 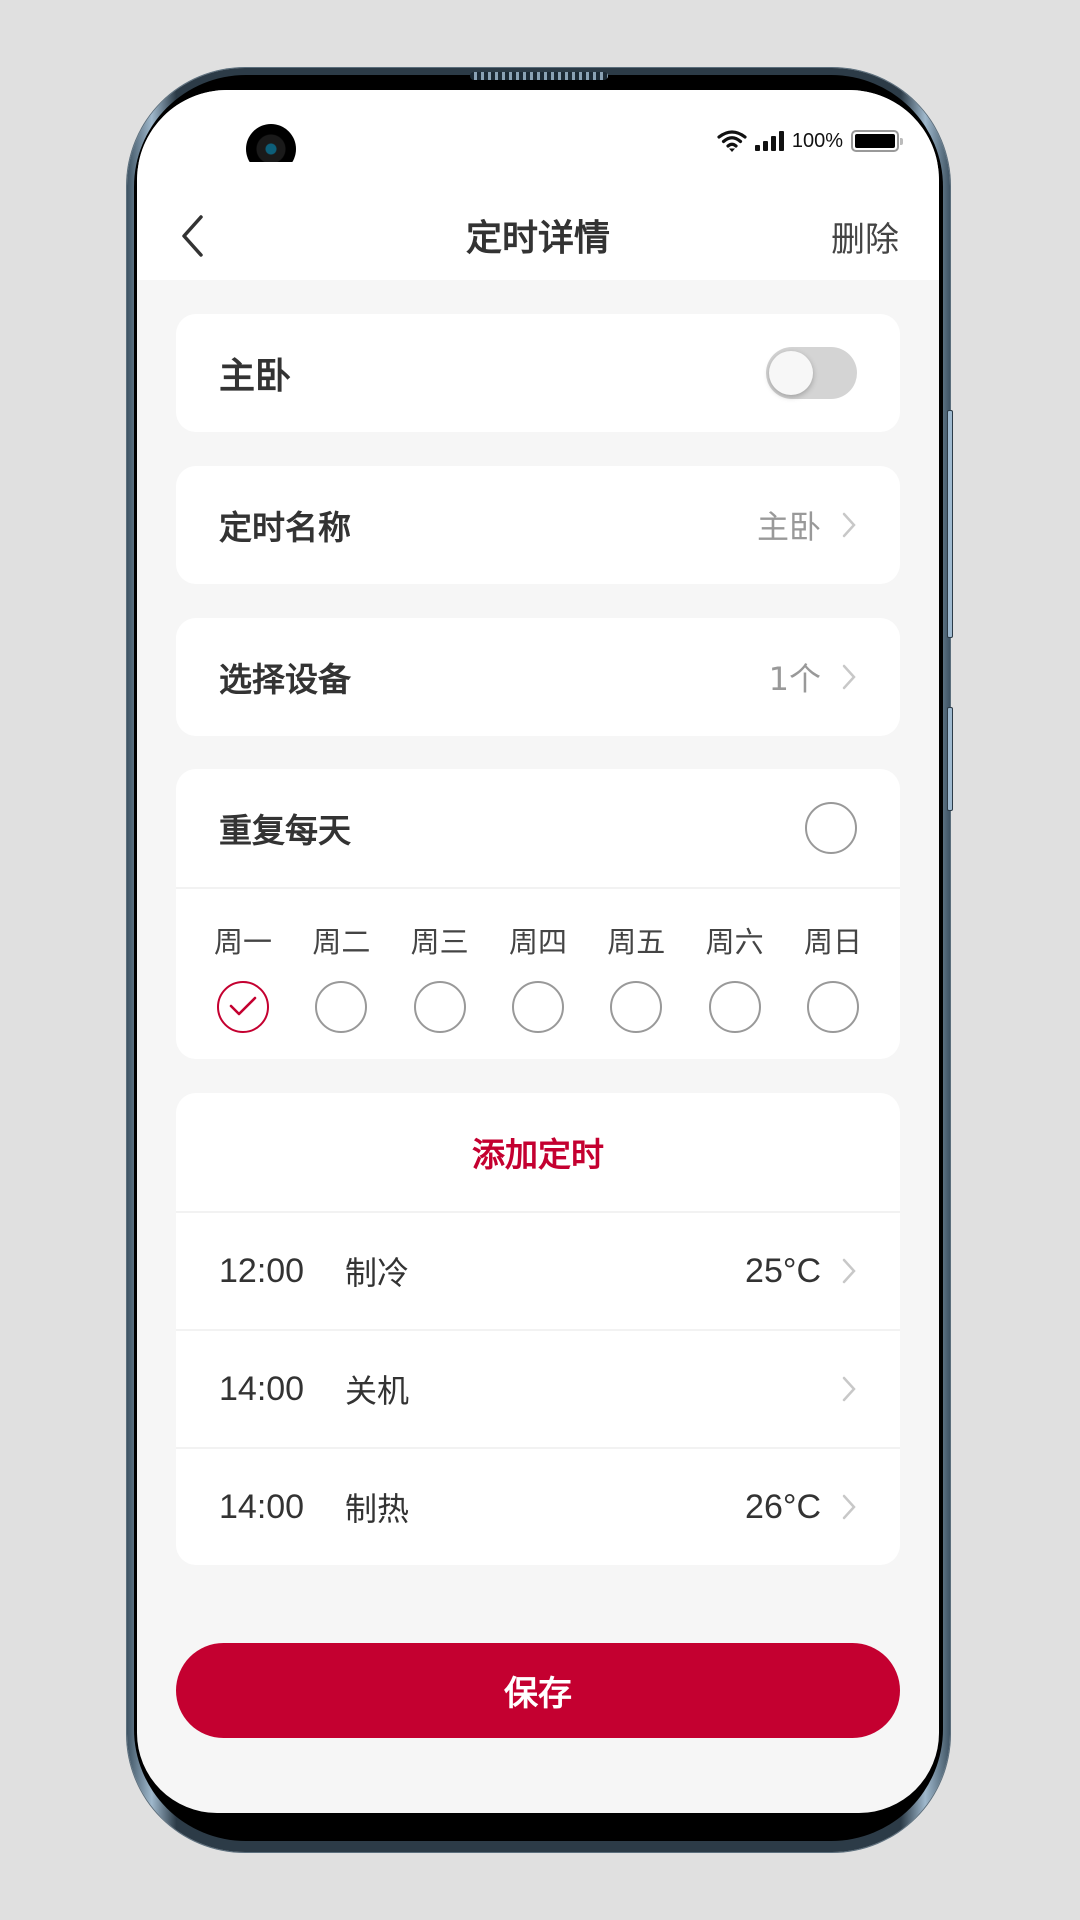 I want to click on checkmark-icon, so click(x=243, y=1006).